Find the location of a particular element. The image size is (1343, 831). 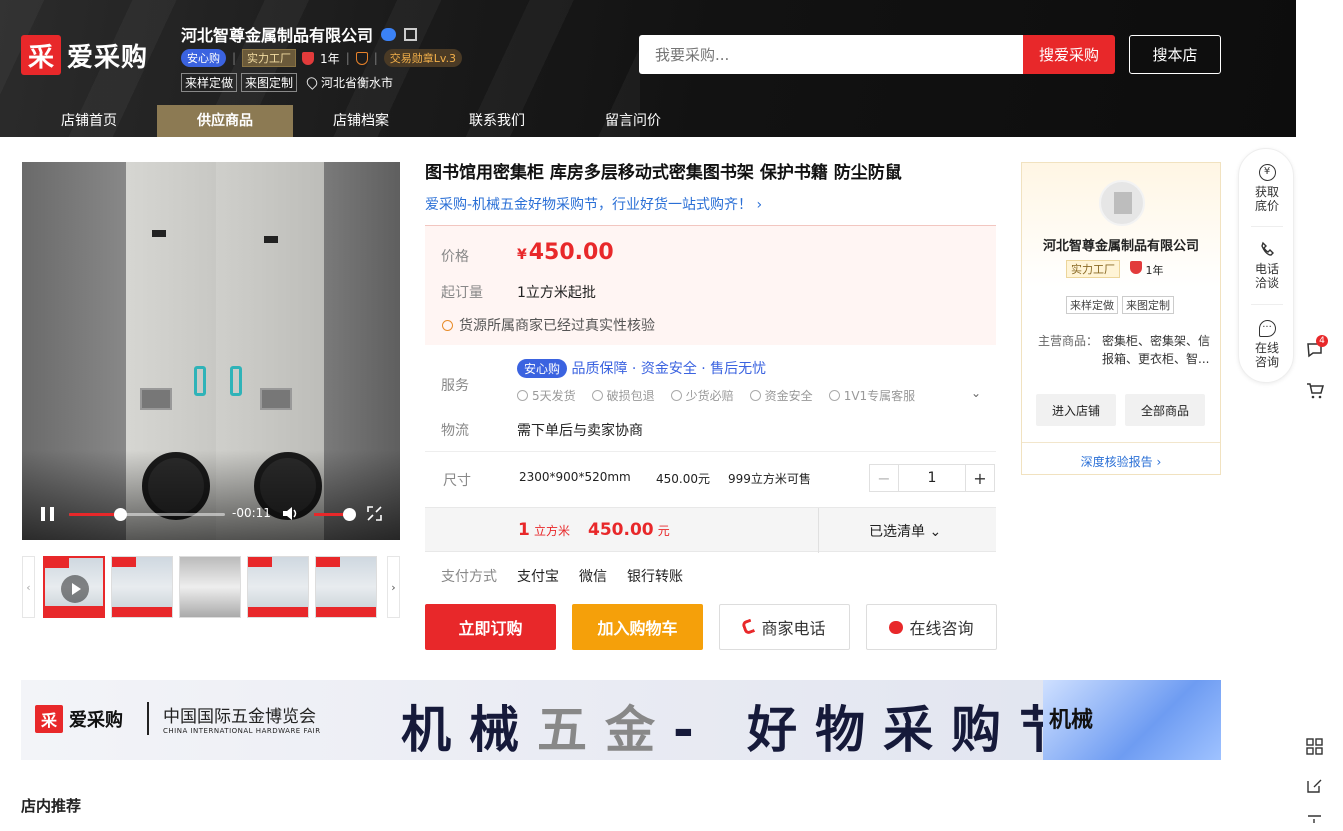

progress-handle is located at coordinates (121, 514).